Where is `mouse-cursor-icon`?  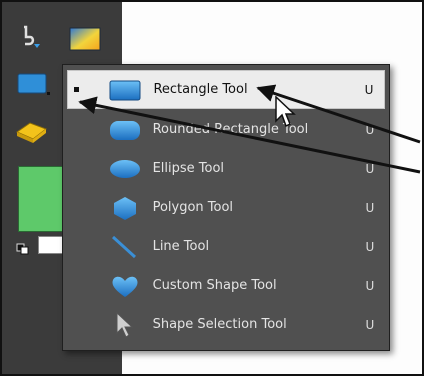
mouse-cursor-icon is located at coordinates (286, 112).